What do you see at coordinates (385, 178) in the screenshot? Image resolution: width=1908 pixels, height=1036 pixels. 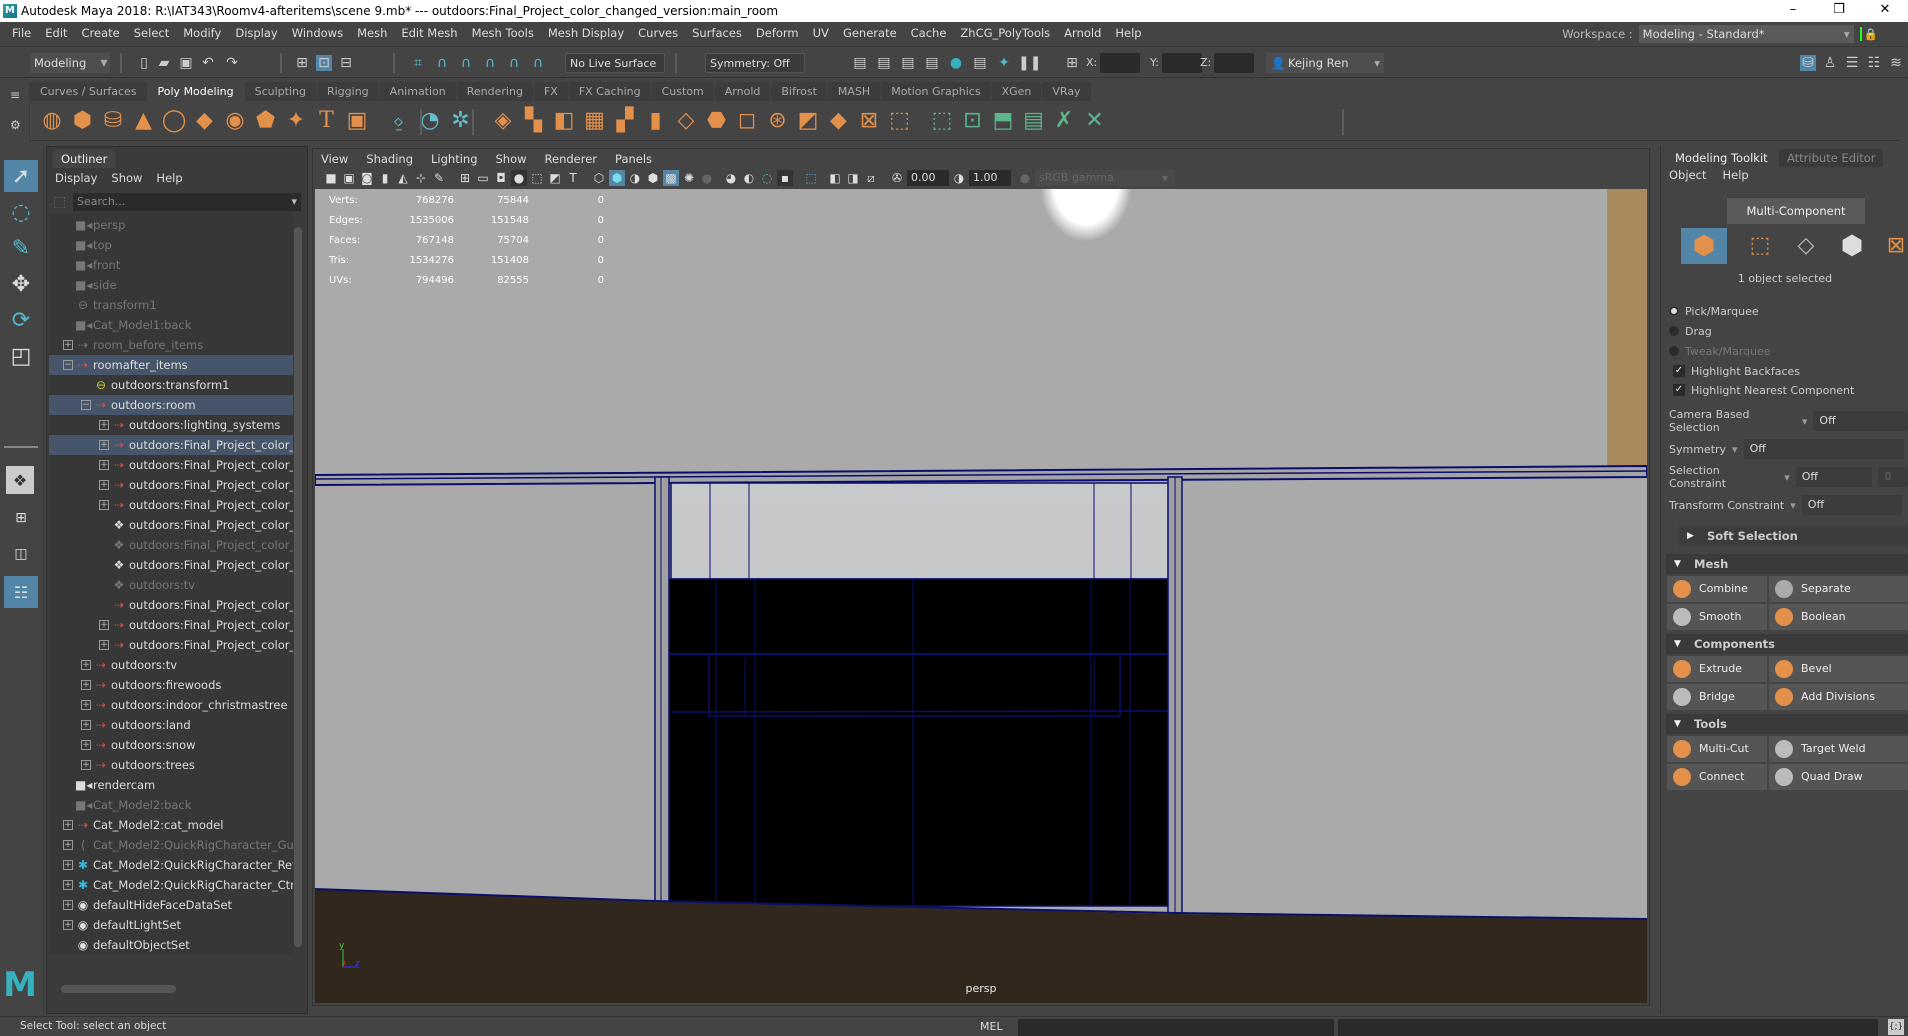 I see `bookmarks-icon: ▮` at bounding box center [385, 178].